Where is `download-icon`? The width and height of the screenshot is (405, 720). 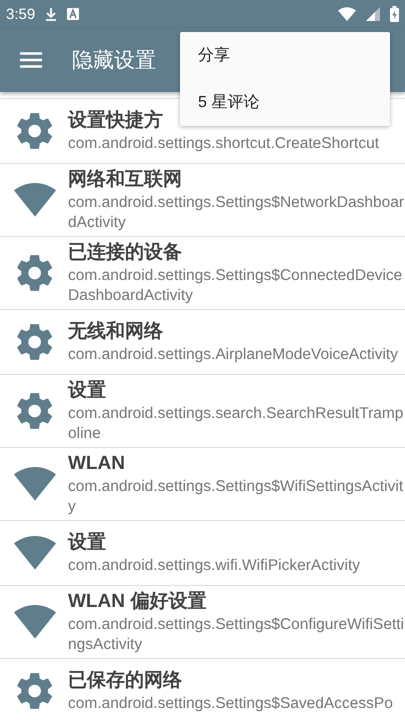
download-icon is located at coordinates (51, 14).